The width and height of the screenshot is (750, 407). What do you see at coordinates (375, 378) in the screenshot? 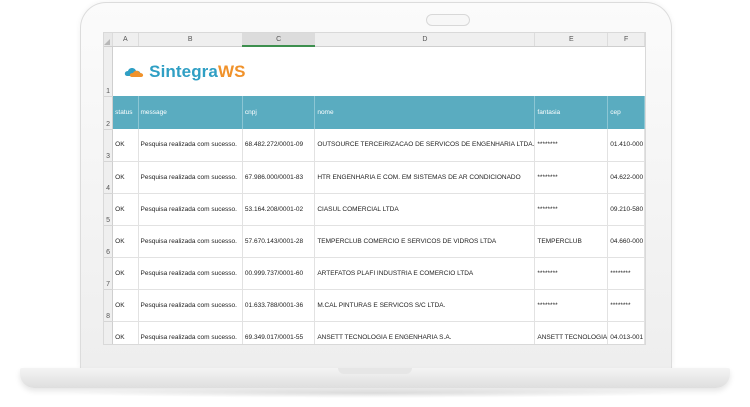
I see `laptop-base` at bounding box center [375, 378].